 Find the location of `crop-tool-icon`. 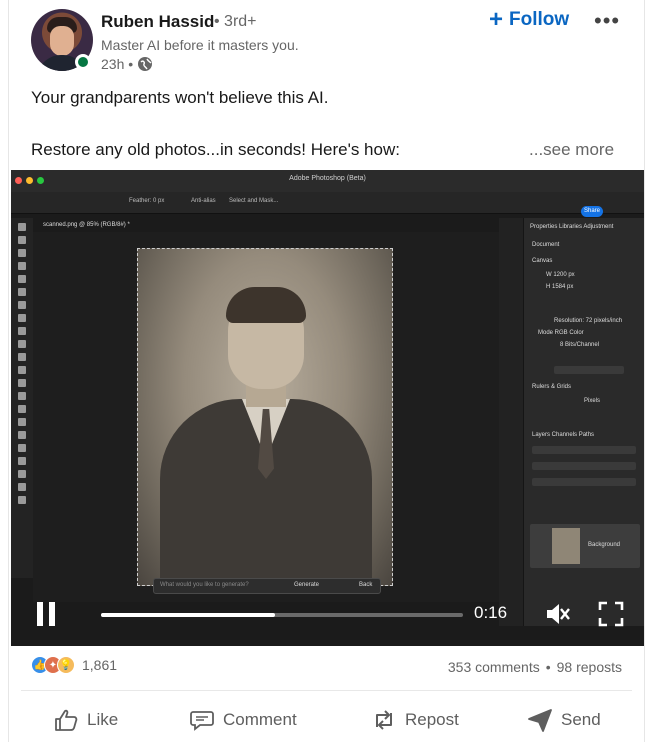

crop-tool-icon is located at coordinates (22, 279).